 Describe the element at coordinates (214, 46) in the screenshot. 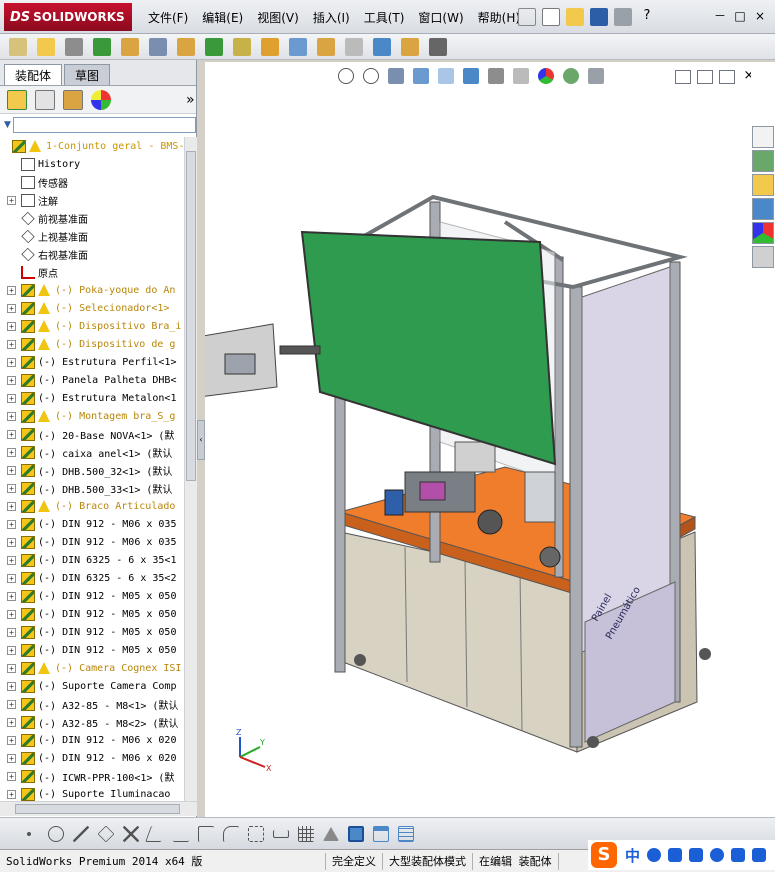

I see `assembly-features-icon` at that location.